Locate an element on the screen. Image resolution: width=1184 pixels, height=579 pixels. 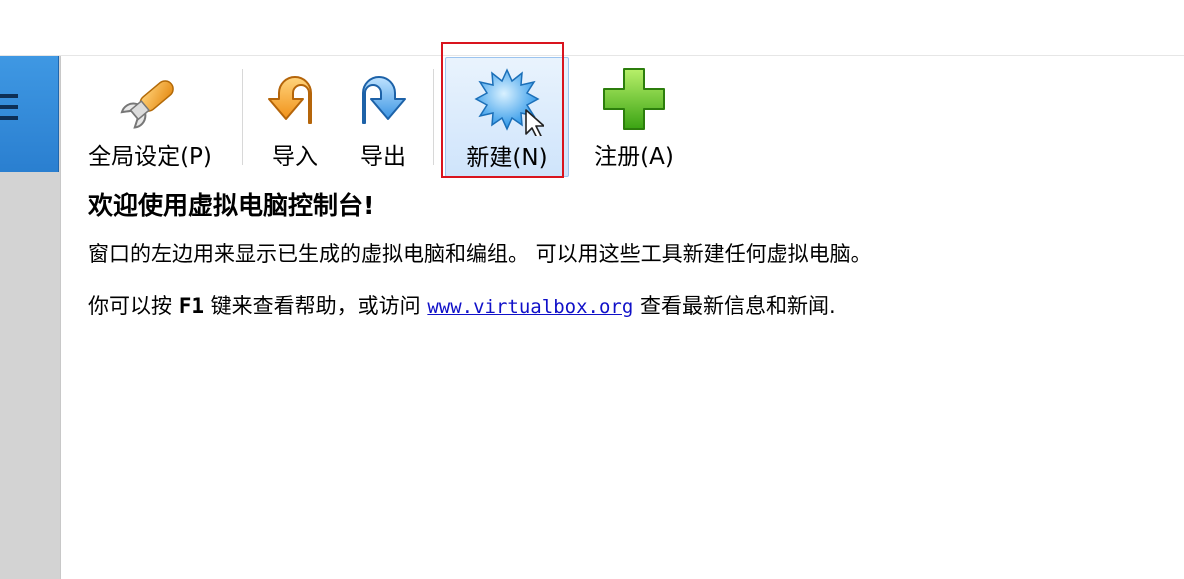
list-handle-icon is located at coordinates (9, 110).